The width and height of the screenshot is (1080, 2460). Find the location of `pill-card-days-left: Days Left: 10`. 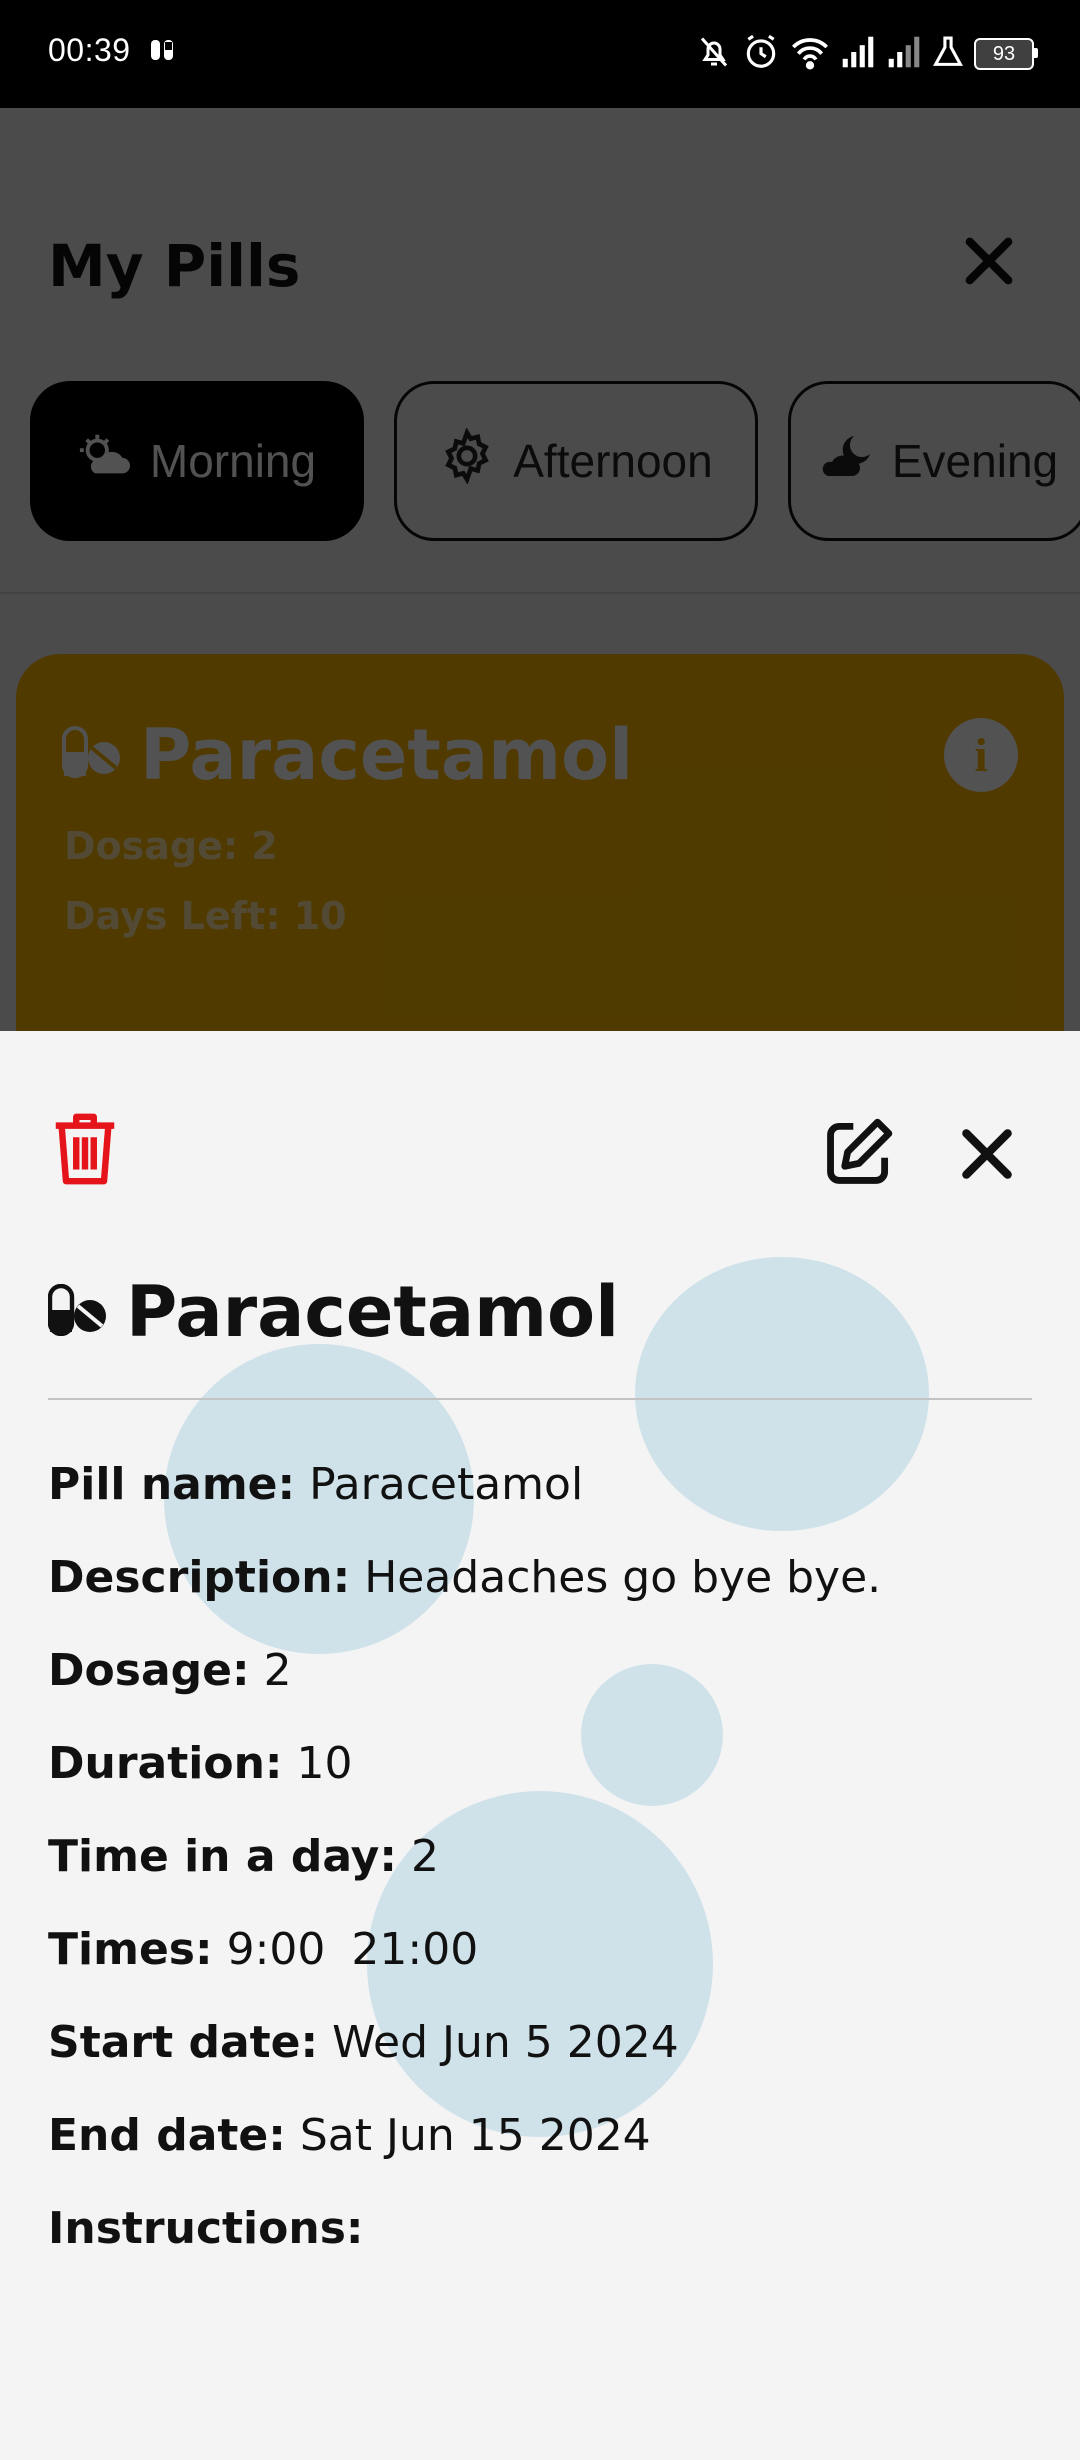

pill-card-days-left: Days Left: 10 is located at coordinates (205, 916).